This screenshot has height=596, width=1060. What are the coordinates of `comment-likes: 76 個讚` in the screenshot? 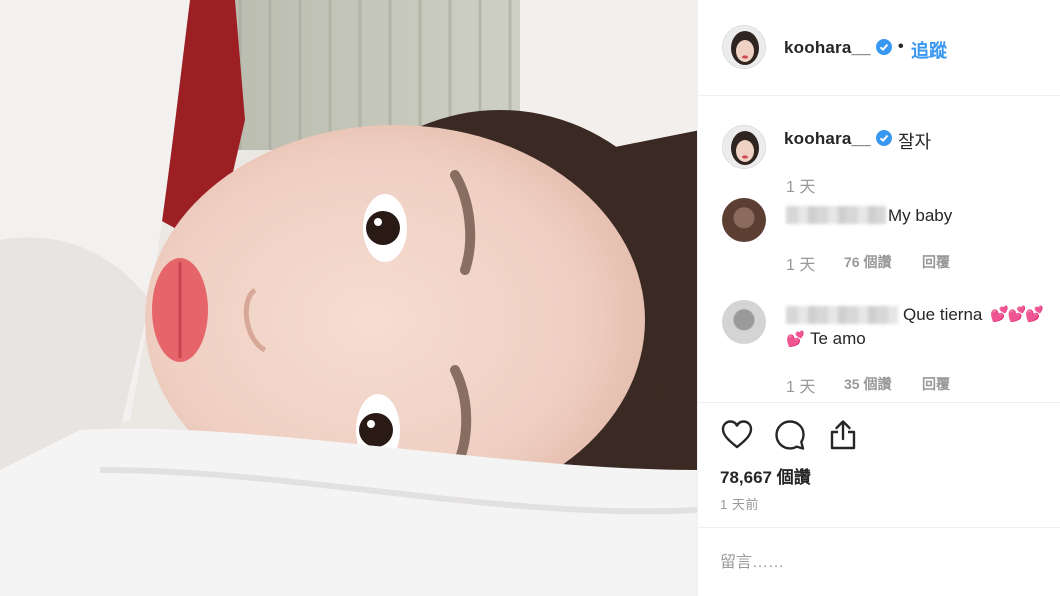 It's located at (867, 262).